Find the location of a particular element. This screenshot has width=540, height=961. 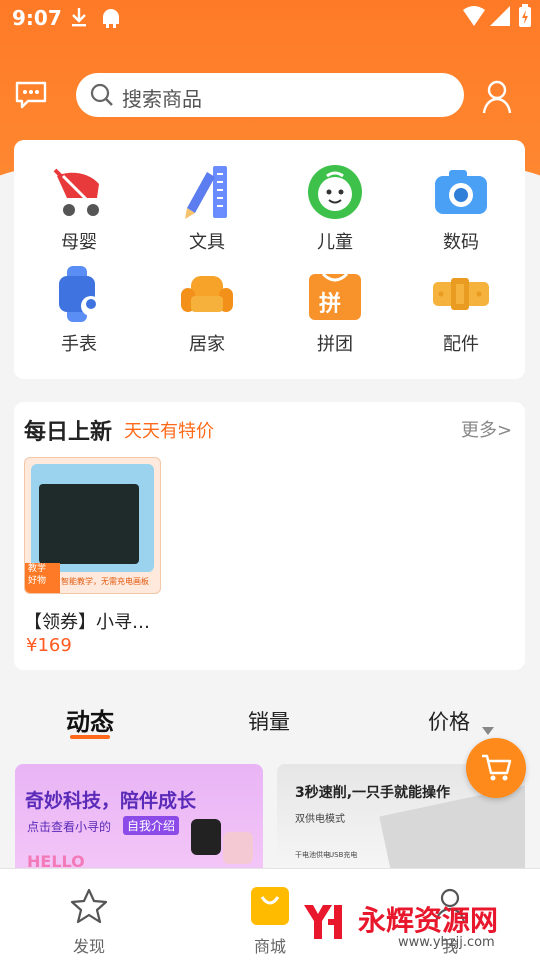

search-icon is located at coordinates (102, 97).